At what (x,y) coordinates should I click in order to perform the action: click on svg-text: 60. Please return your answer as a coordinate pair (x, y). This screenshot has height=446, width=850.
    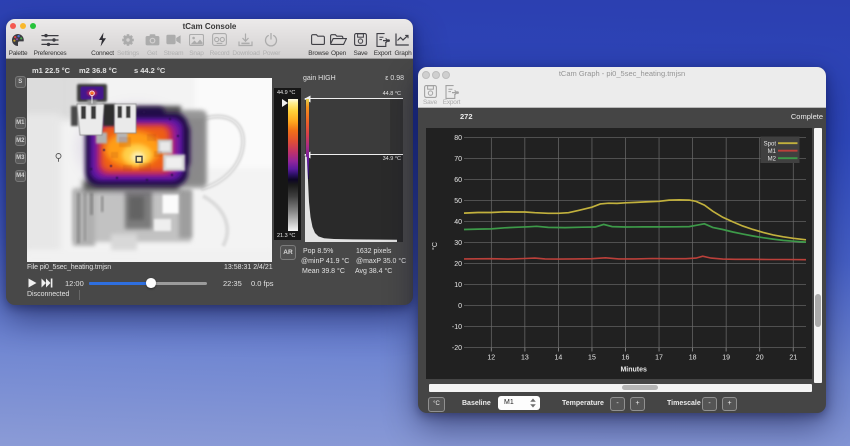
    Looking at the image, I should click on (458, 180).